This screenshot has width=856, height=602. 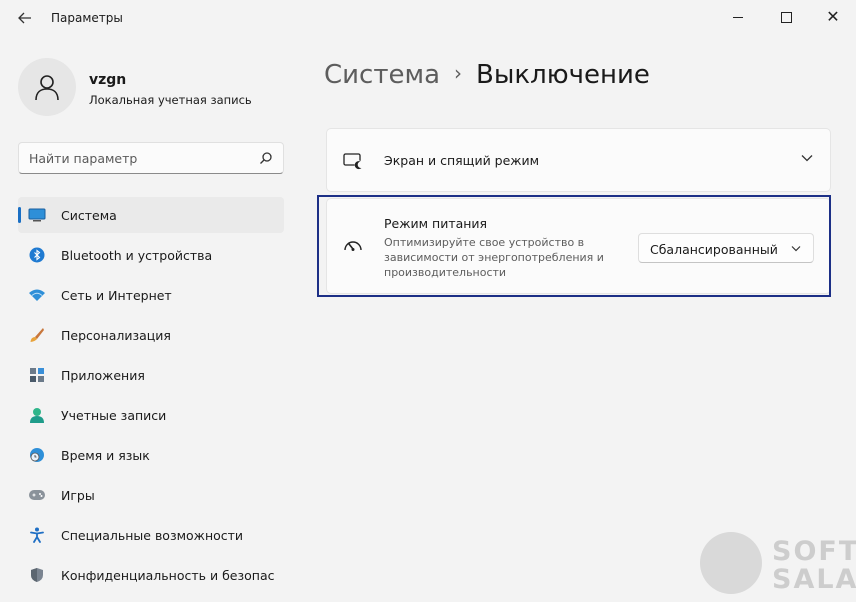 I want to click on active-indicator, so click(x=19, y=215).